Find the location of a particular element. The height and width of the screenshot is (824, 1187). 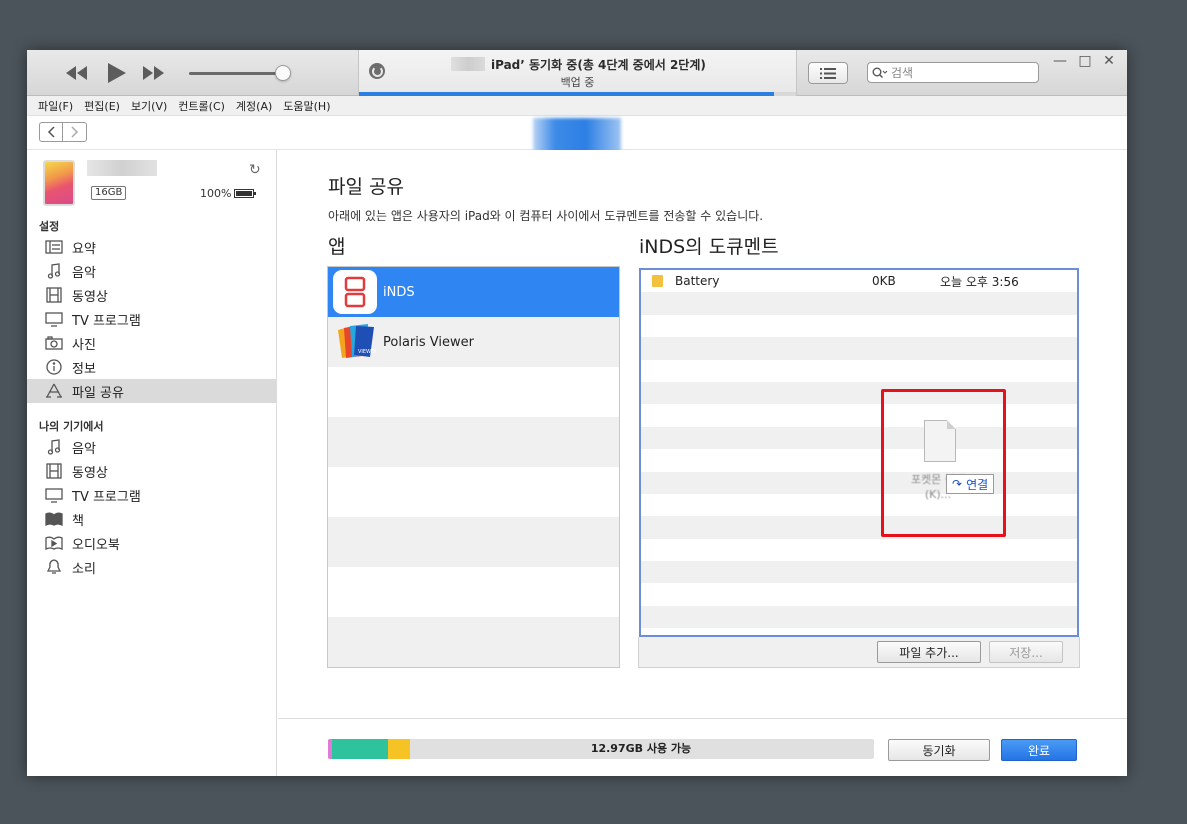

app-name: iNDS is located at coordinates (399, 292).